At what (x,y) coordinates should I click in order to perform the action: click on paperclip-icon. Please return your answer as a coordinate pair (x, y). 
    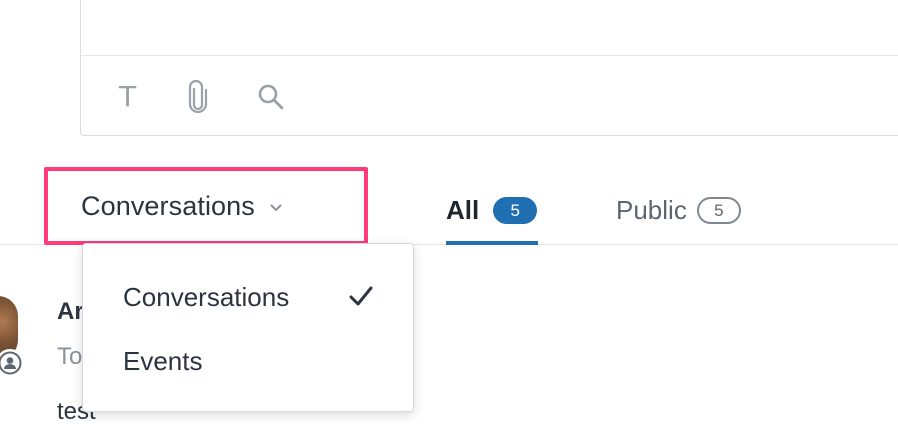
    Looking at the image, I should click on (198, 97).